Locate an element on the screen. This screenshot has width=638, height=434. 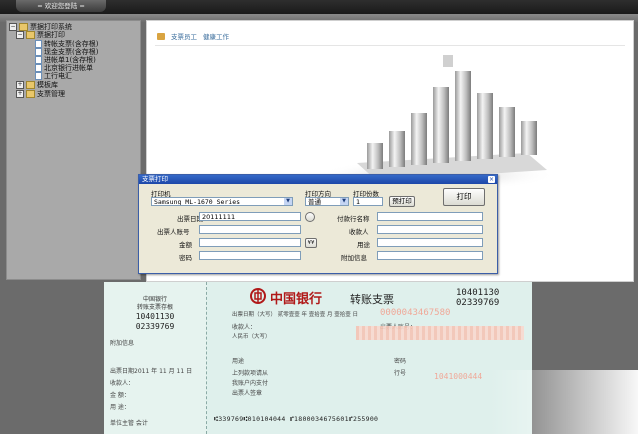
tree-root-label: 票据打印系统 is located at coordinates (51, 27).